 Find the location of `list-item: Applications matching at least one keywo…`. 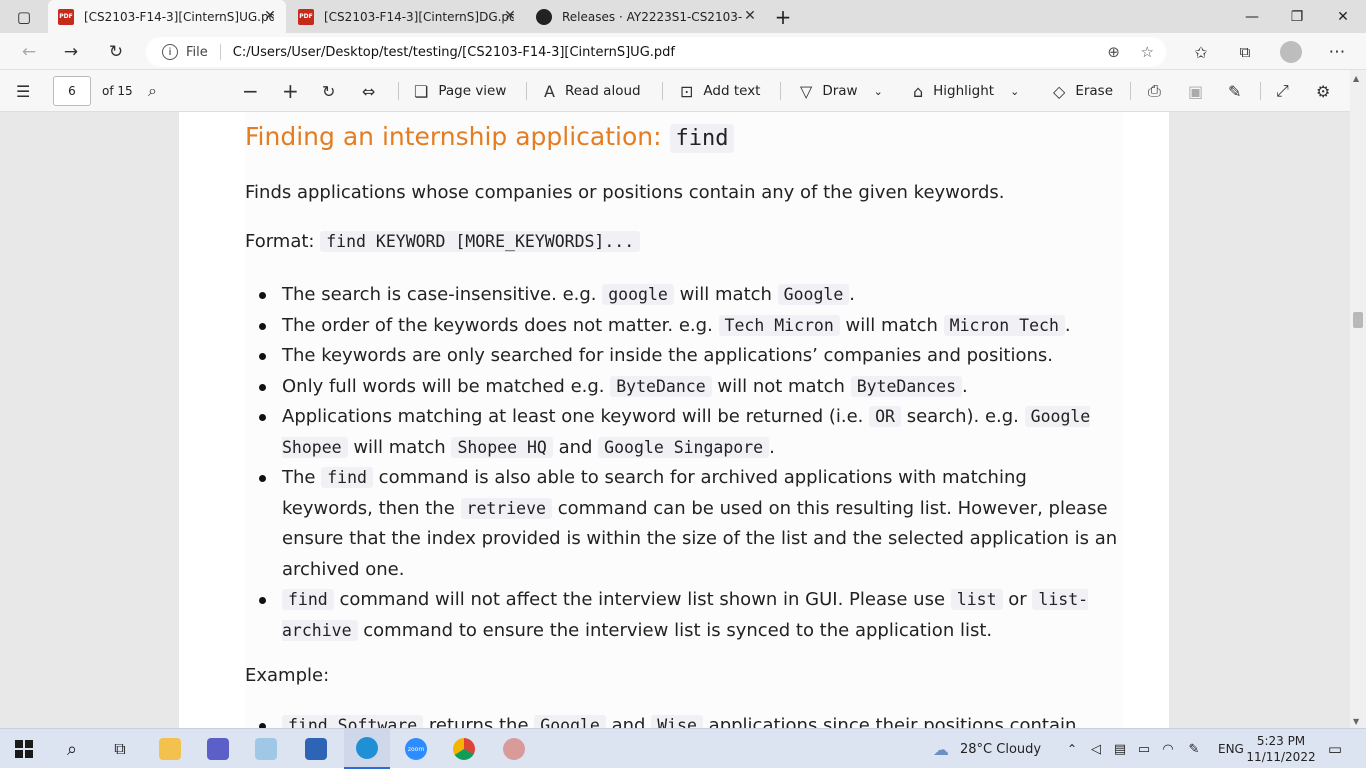

list-item: Applications matching at least one keywo… is located at coordinates (684, 432).